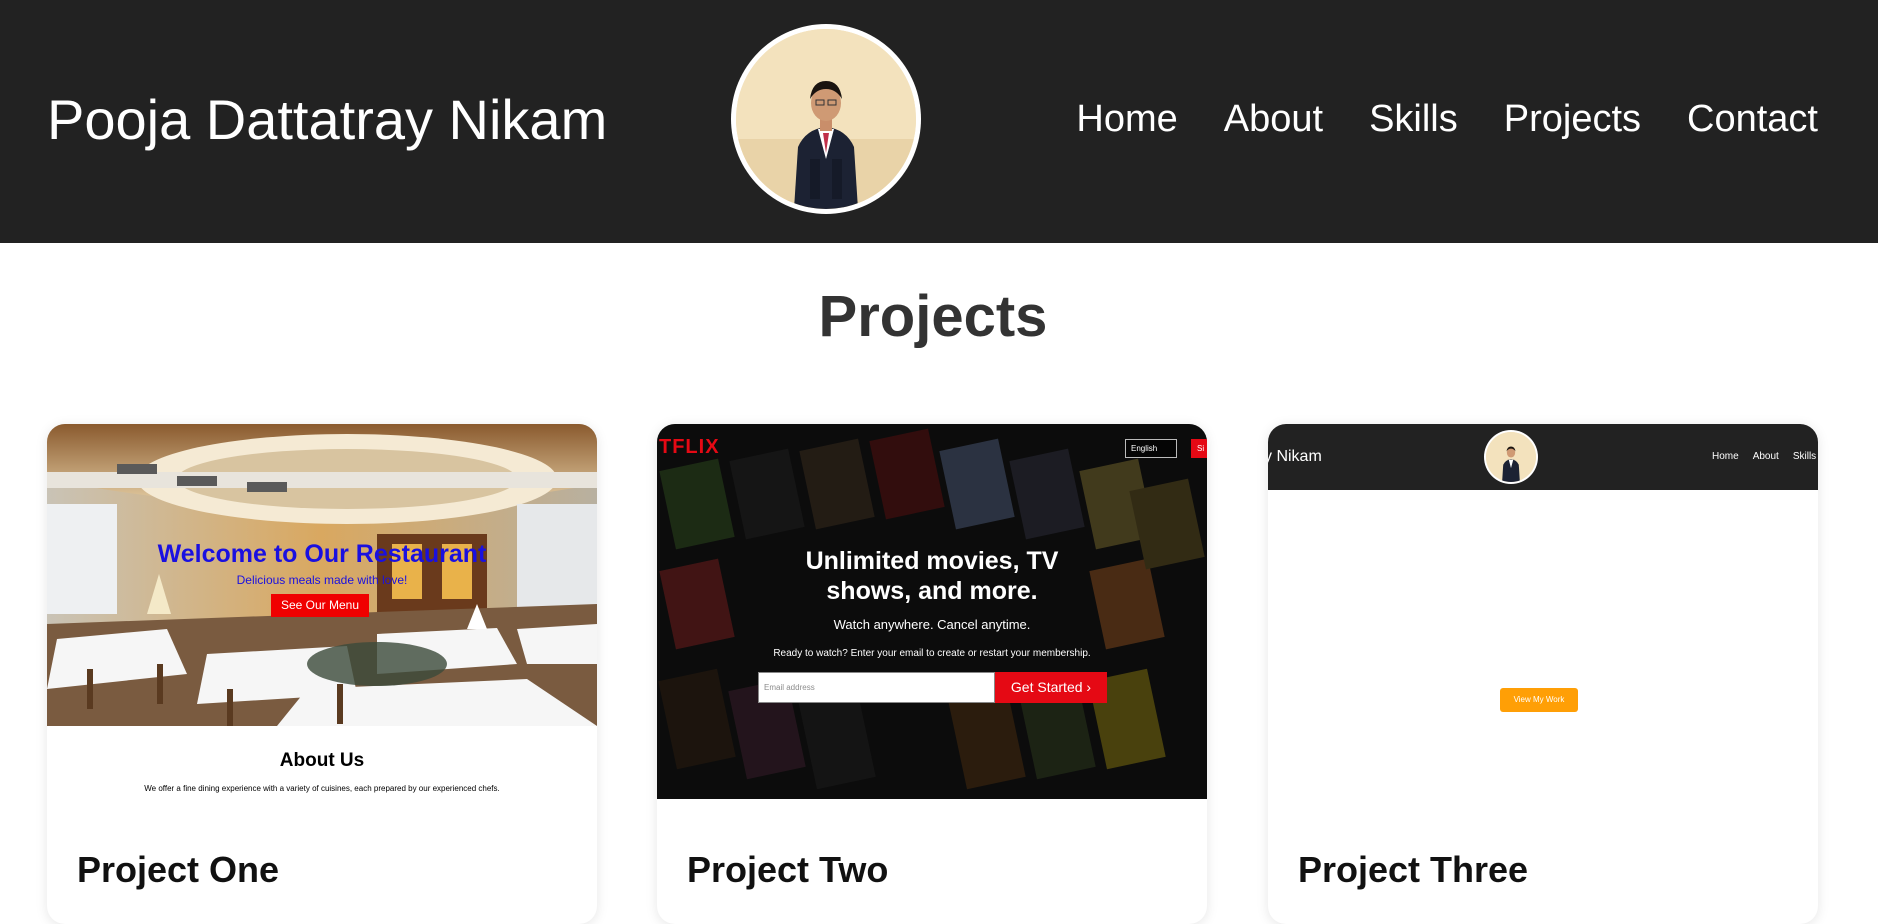  Describe the element at coordinates (932, 591) in the screenshot. I see `headline-line-two: shows, and more.` at that location.